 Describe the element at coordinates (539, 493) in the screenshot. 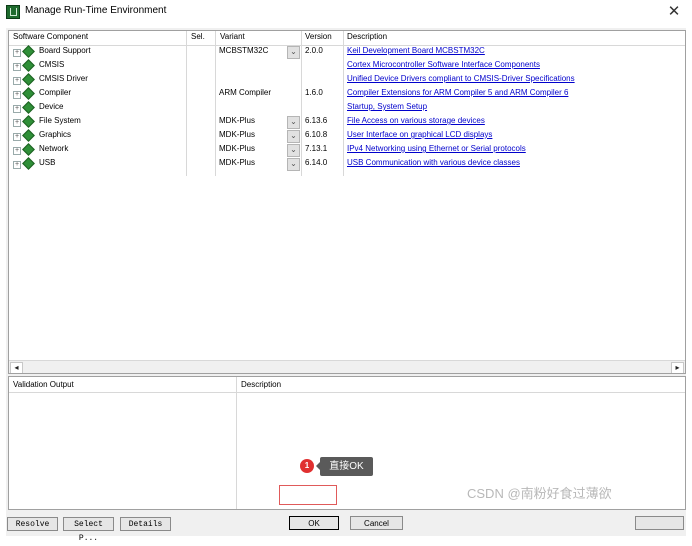

I see `watermark: CSDN @南粉好食过薄欲` at that location.